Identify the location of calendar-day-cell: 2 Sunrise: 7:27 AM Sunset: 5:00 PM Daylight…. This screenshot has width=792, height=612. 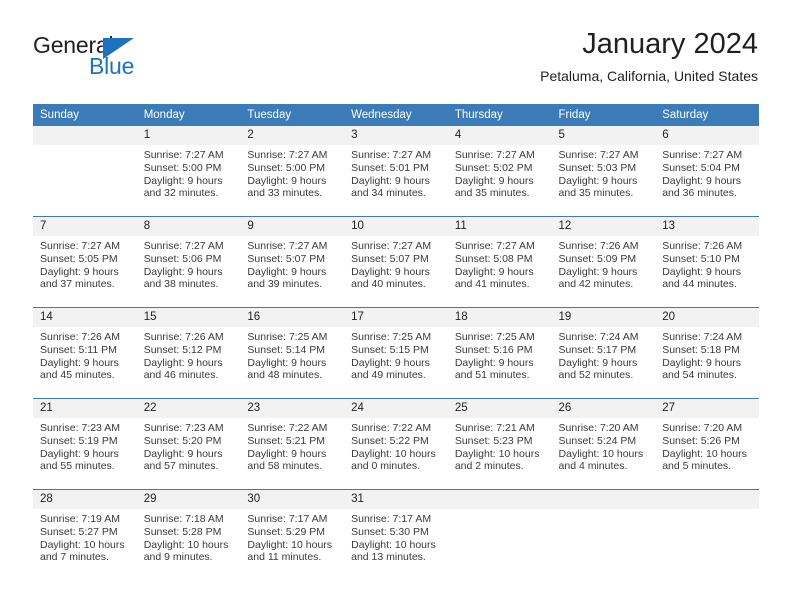
(292, 171).